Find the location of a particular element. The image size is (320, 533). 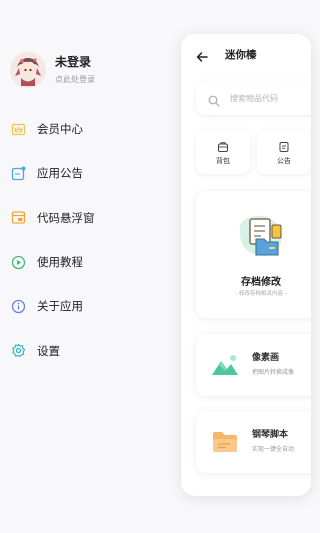

quick-action-backpack: 背包 is located at coordinates (223, 152).